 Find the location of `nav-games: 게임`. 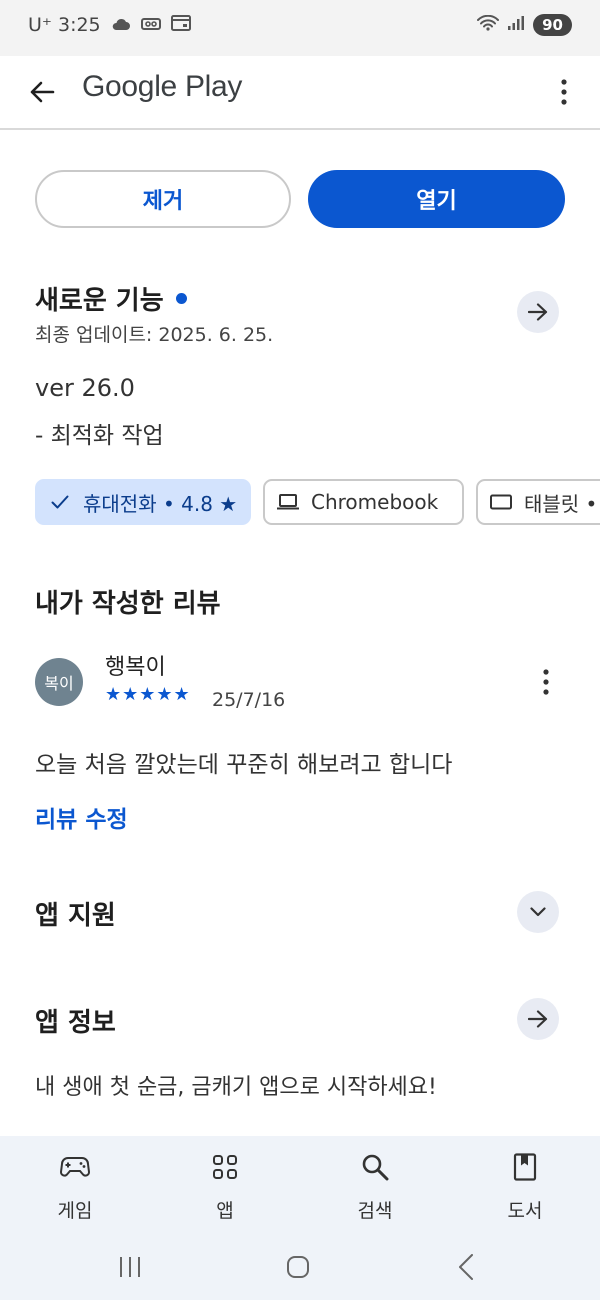

nav-games: 게임 is located at coordinates (75, 1185).